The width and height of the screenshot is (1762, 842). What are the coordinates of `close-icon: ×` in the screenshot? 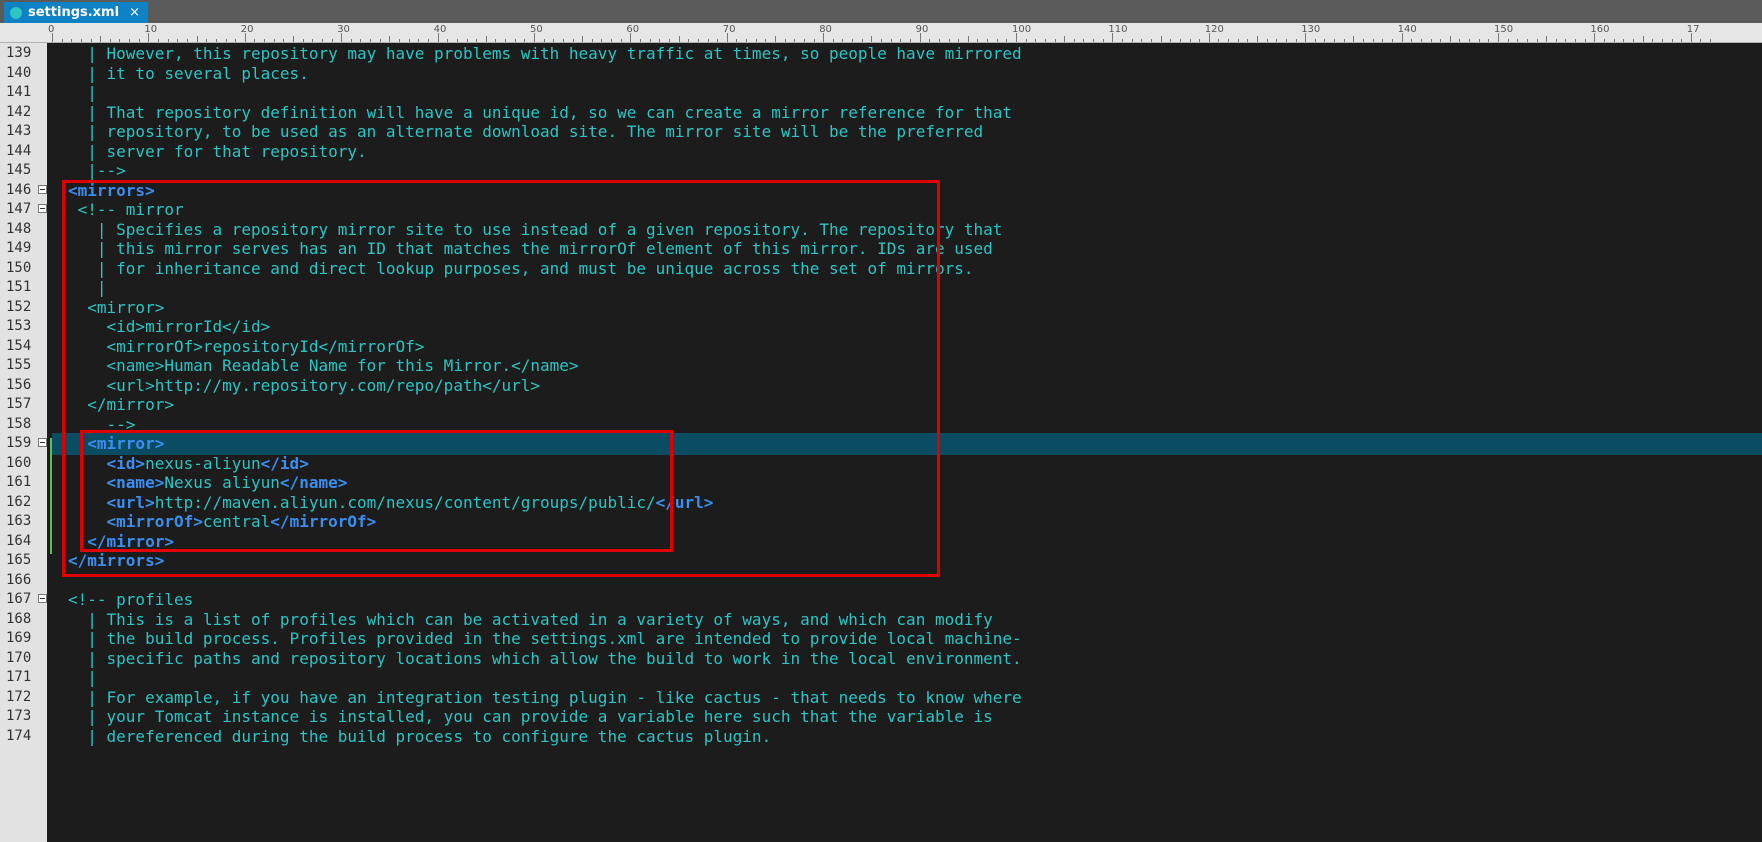 It's located at (134, 12).